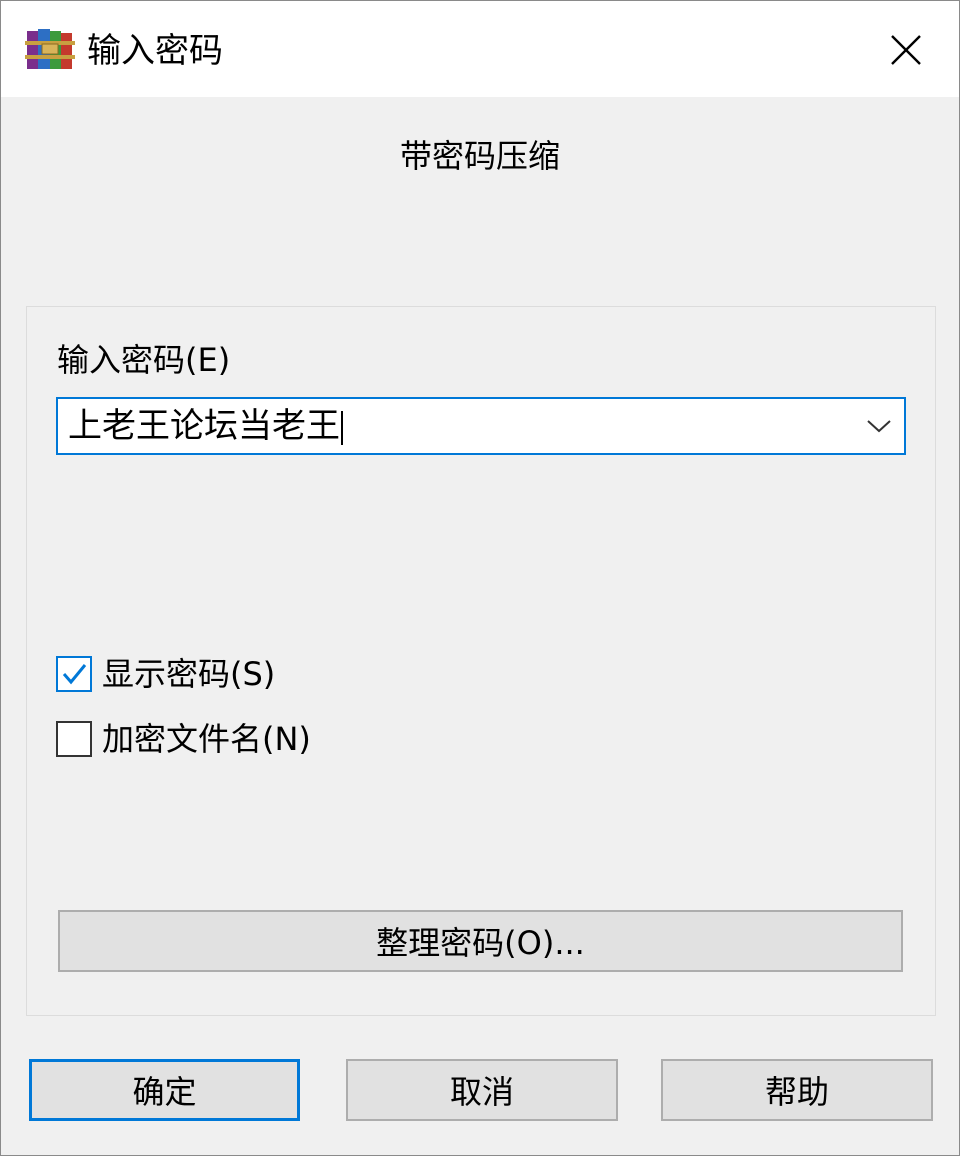 The height and width of the screenshot is (1156, 960). What do you see at coordinates (479, 156) in the screenshot?
I see `dialog-header: 带密码压缩` at bounding box center [479, 156].